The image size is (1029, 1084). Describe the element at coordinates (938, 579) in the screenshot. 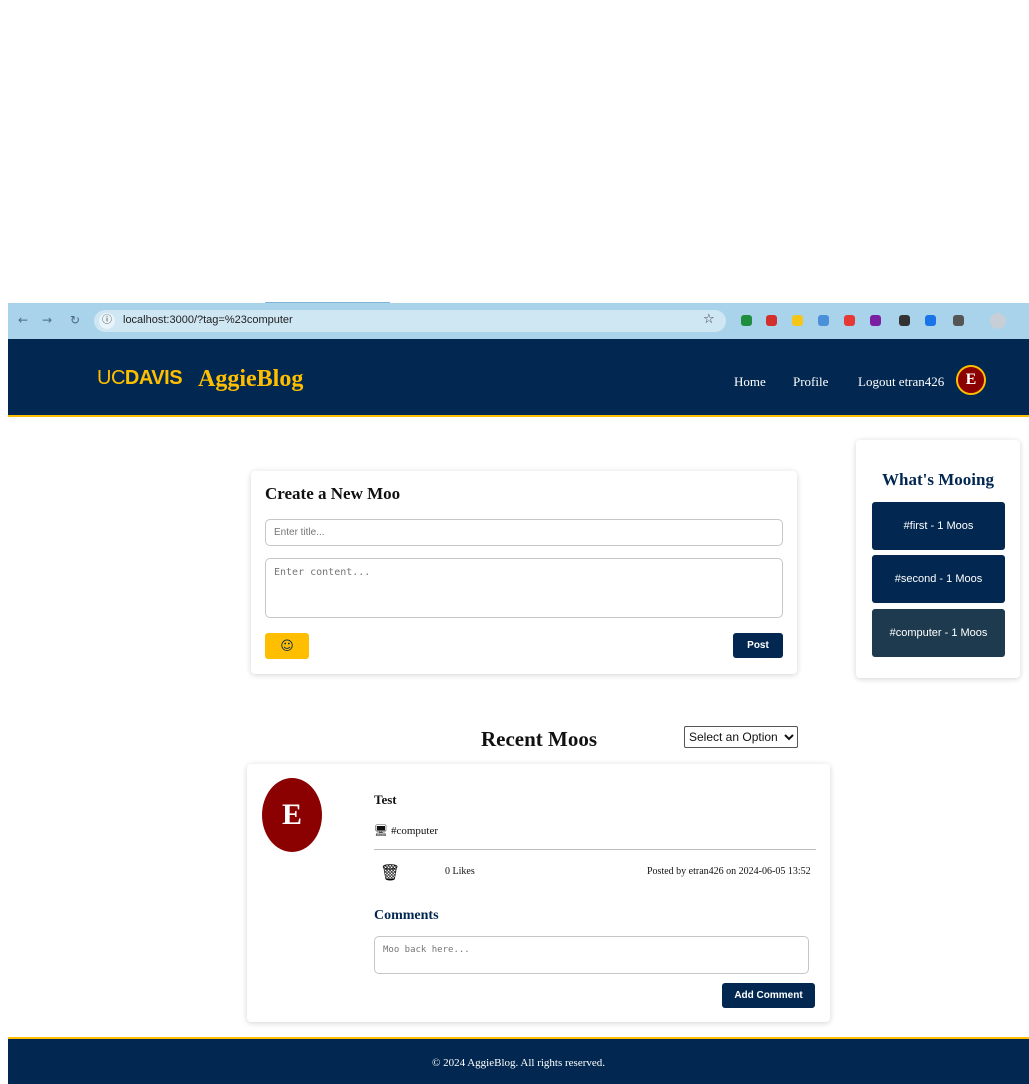

I see `tag-button-second: #second - 1 Moos` at that location.